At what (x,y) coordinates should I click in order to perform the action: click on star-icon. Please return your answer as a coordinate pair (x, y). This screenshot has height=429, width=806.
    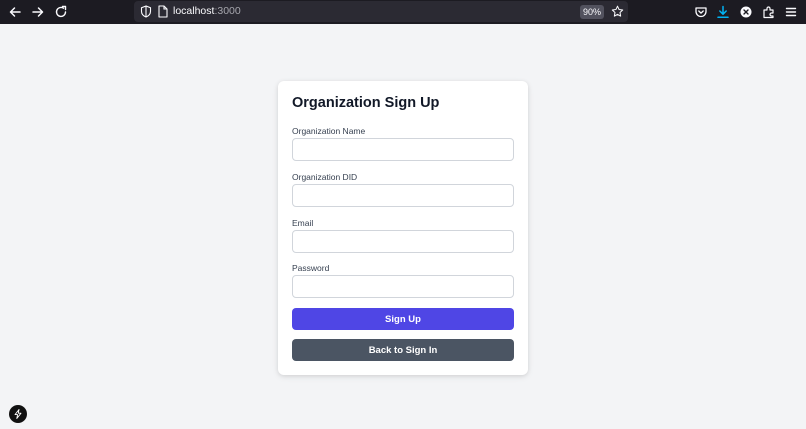
    Looking at the image, I should click on (617, 11).